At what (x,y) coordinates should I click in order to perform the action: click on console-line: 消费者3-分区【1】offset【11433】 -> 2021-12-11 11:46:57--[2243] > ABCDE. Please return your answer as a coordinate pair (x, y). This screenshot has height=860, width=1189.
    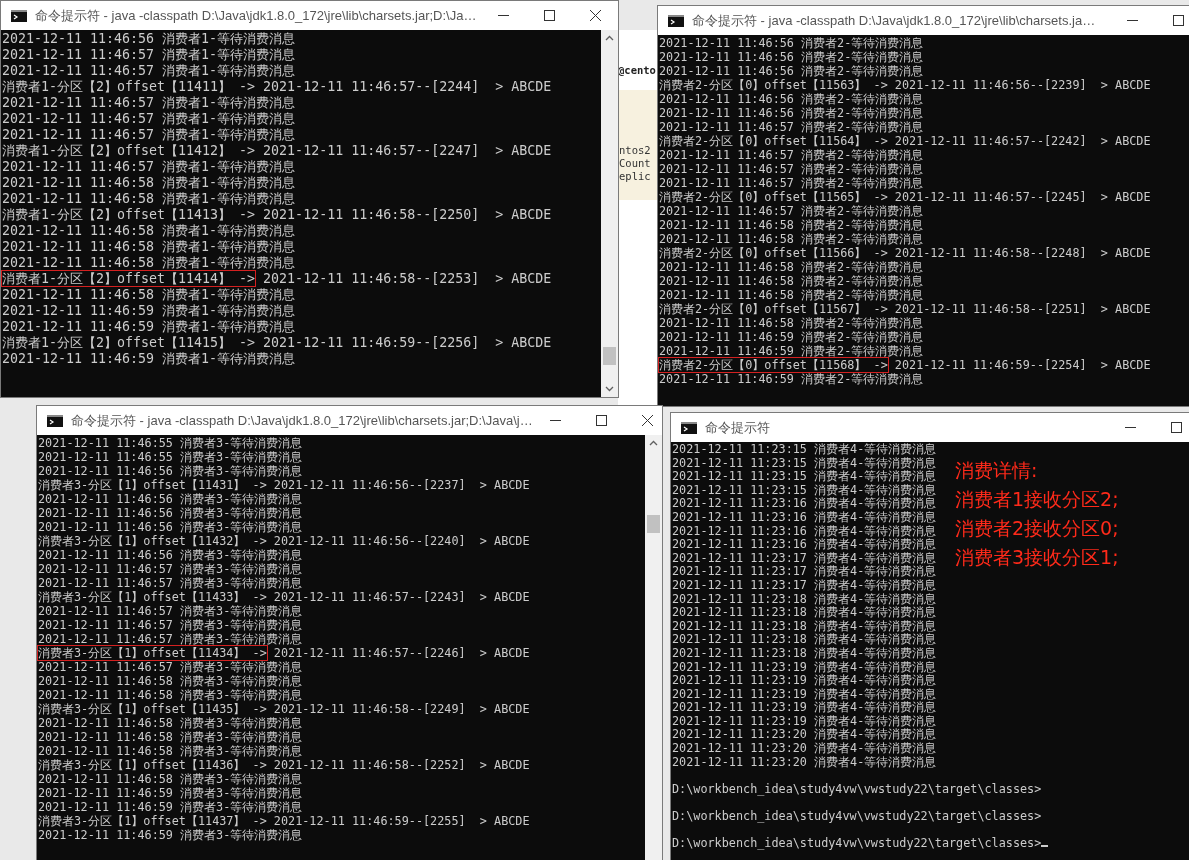
    Looking at the image, I should click on (284, 597).